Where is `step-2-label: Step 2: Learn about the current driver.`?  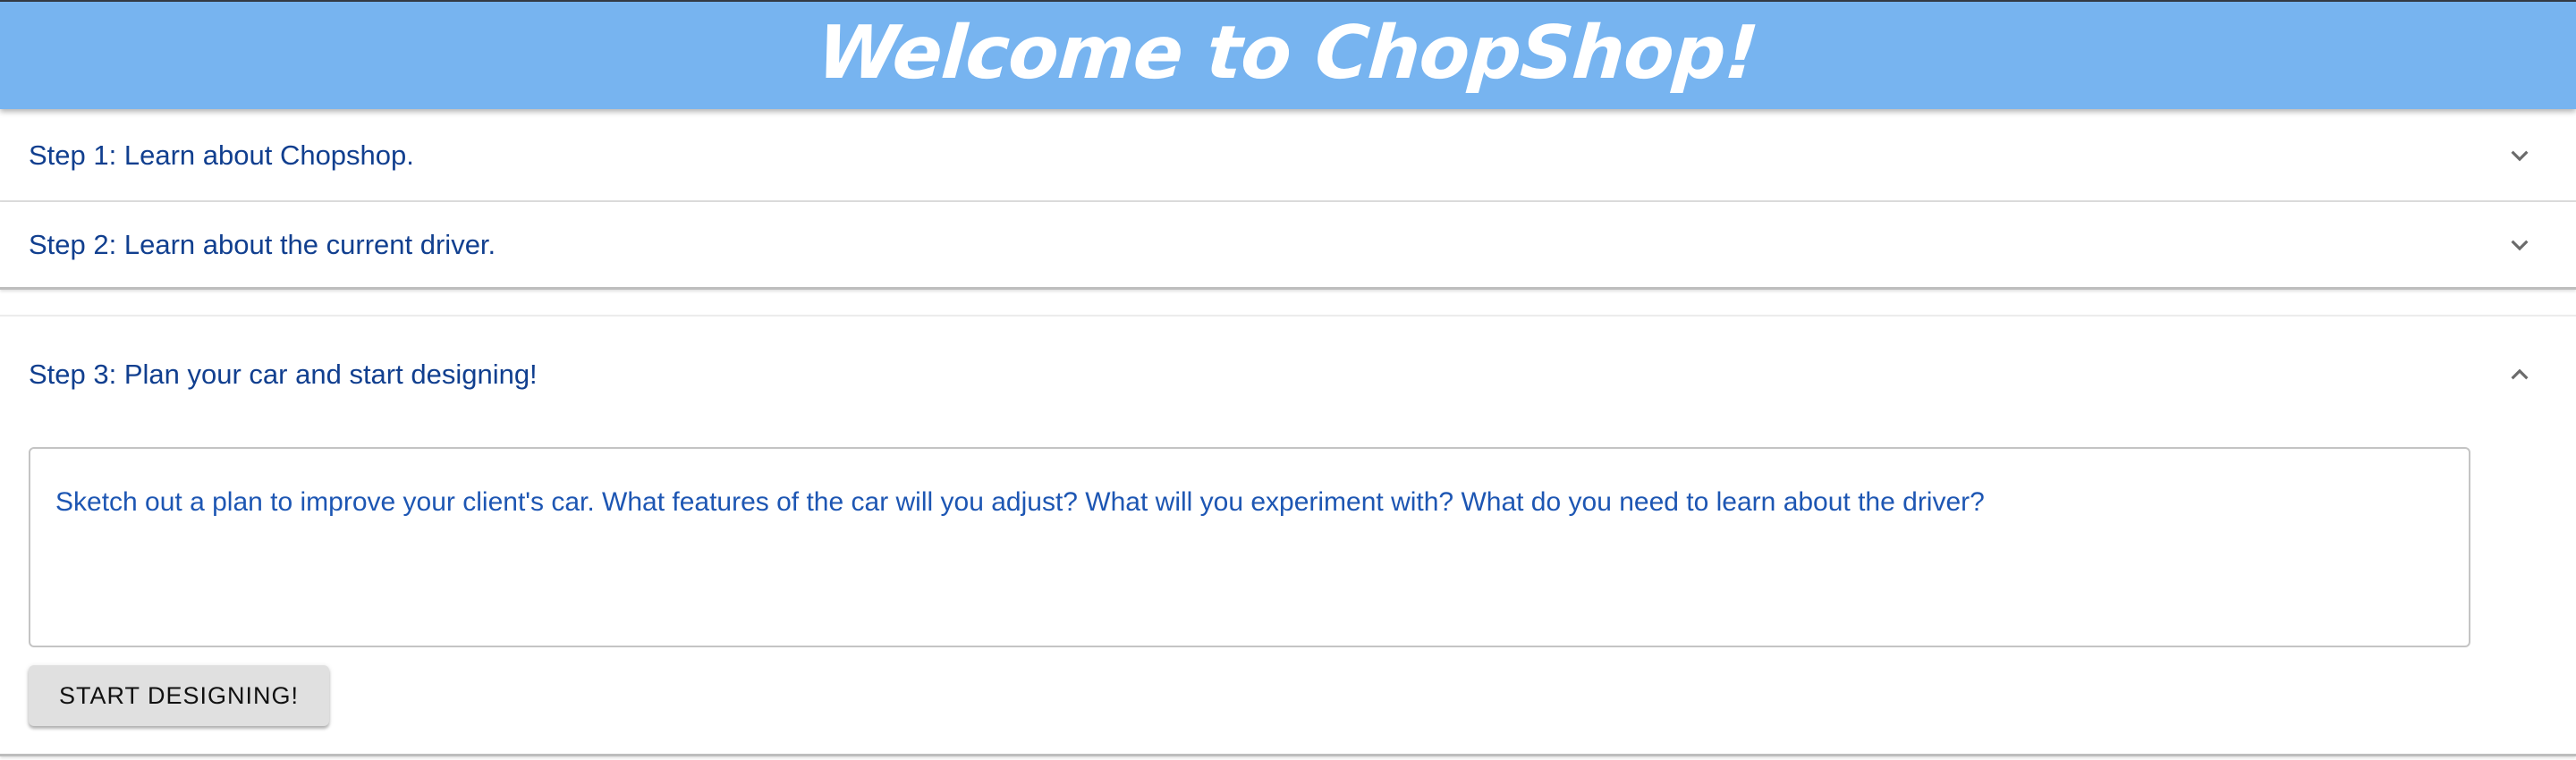 step-2-label: Step 2: Learn about the current driver. is located at coordinates (262, 244).